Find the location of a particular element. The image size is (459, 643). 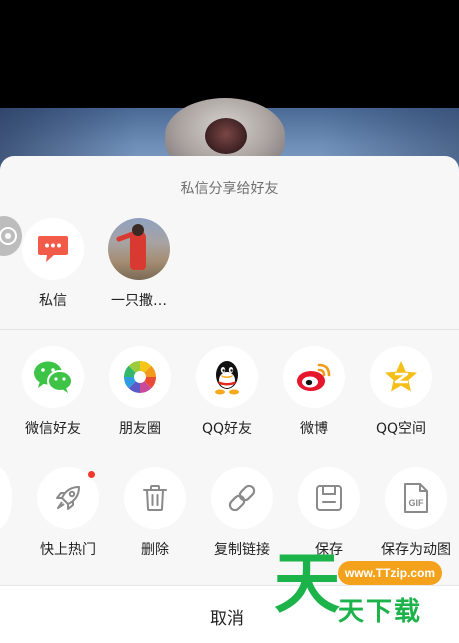

action-save-gif: GIF 保存为动图 is located at coordinates (415, 513).